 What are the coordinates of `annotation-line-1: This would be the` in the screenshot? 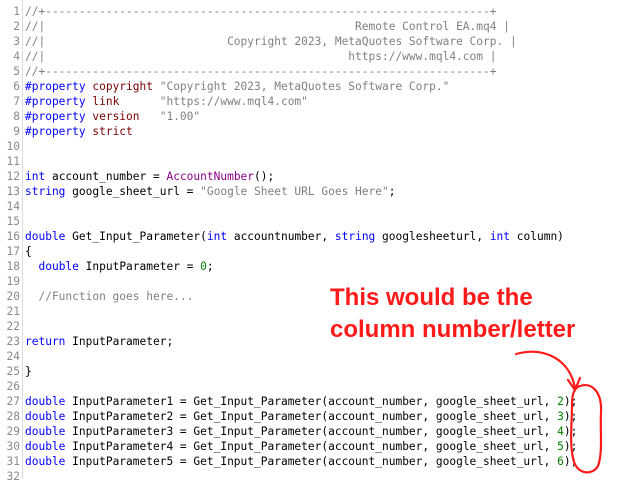 It's located at (431, 297).